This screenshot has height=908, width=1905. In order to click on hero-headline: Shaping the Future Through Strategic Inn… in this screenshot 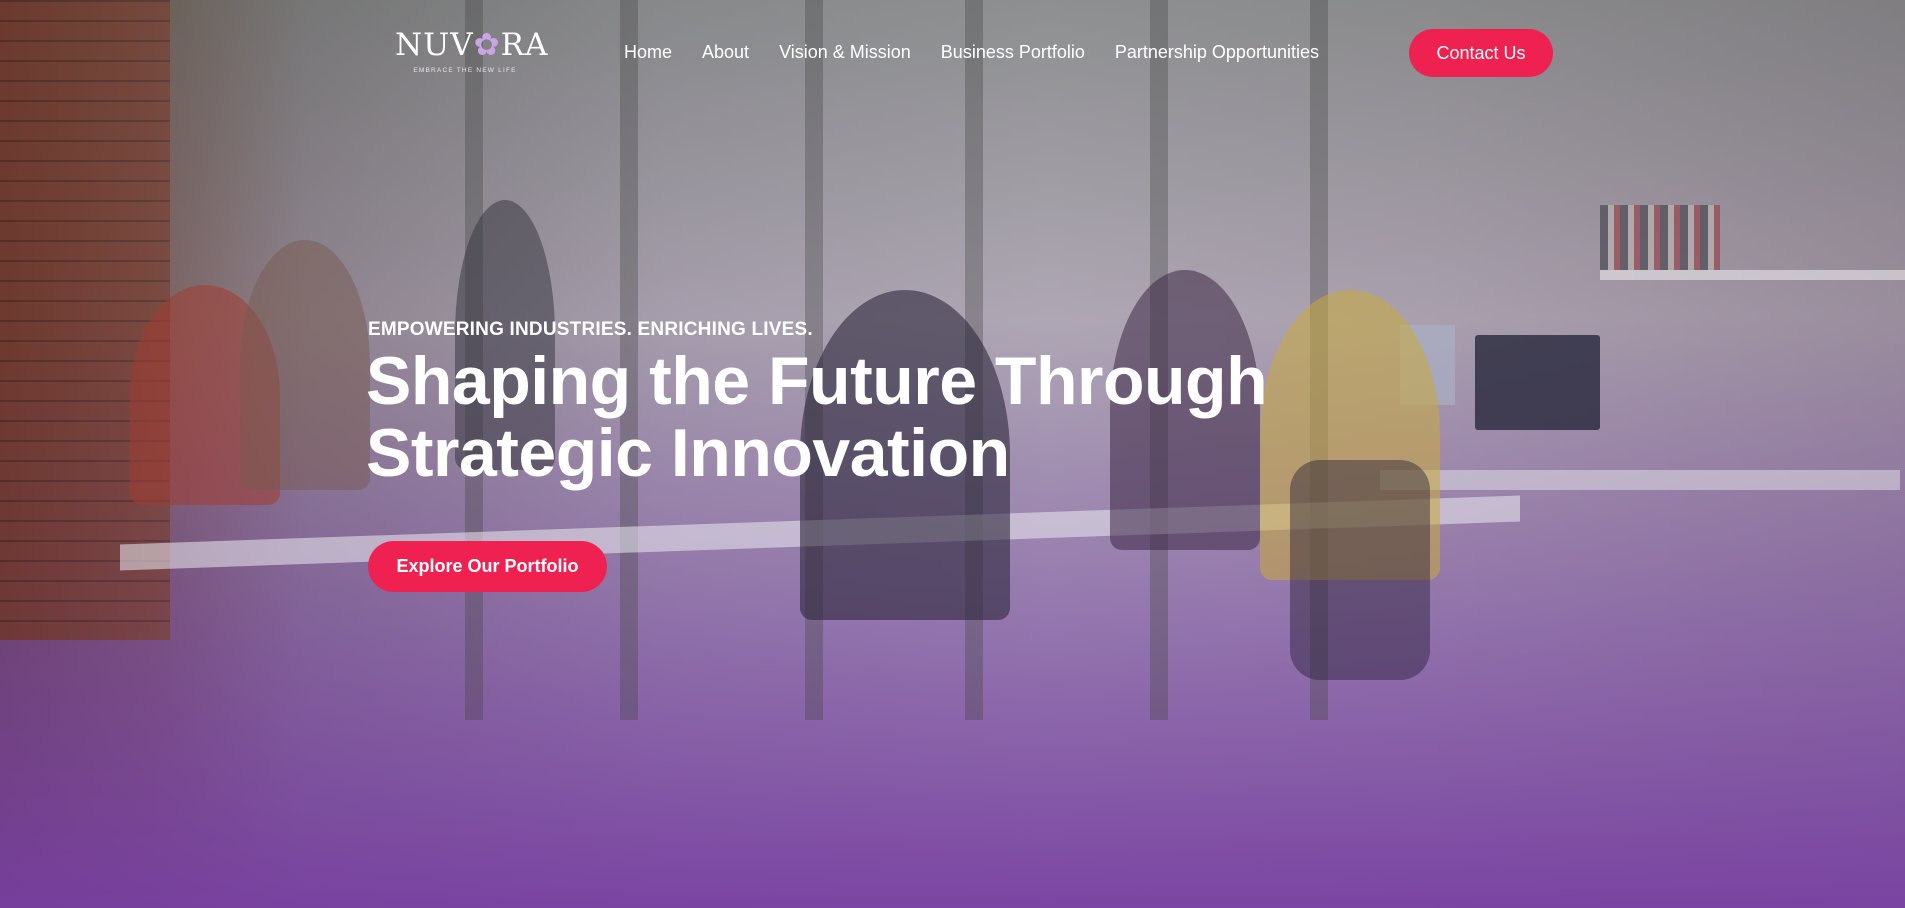, I will do `click(817, 417)`.